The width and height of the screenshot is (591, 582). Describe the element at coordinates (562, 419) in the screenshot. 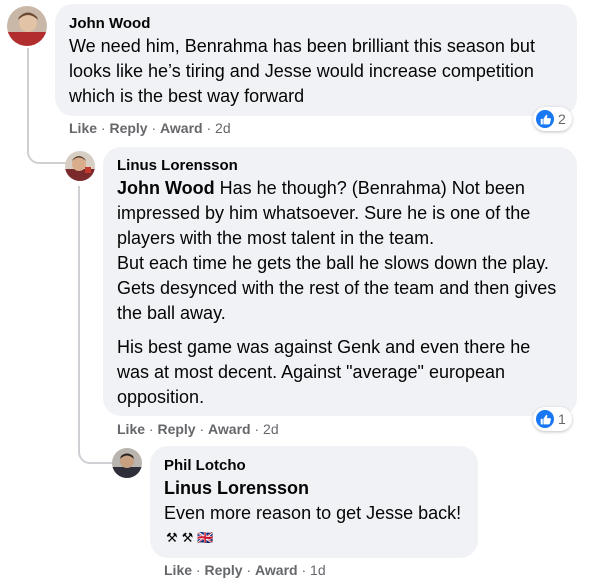

I see `reaction-number: 1` at that location.